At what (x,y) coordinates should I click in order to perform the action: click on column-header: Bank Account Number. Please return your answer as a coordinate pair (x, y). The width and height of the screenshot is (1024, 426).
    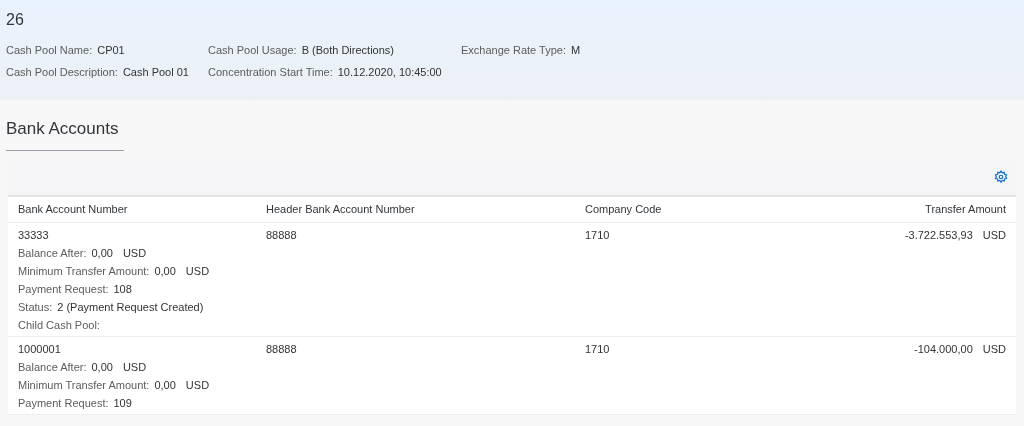
    Looking at the image, I should click on (73, 209).